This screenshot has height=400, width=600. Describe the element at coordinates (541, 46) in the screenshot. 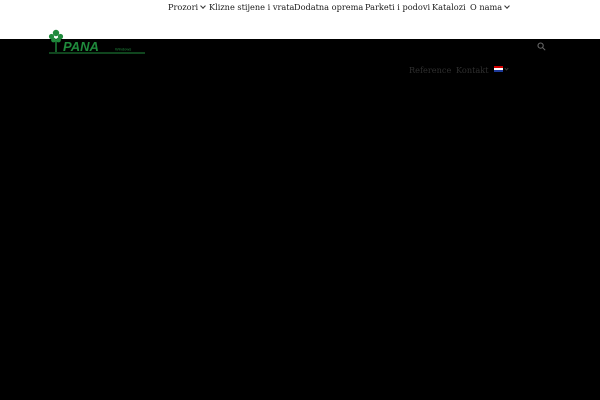

I see `search-icon` at that location.